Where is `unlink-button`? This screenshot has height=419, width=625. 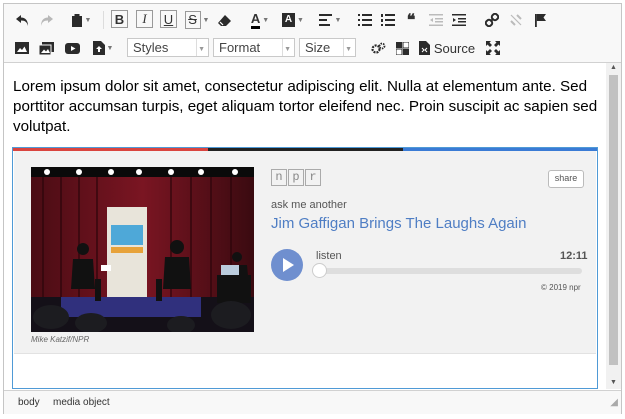 unlink-button is located at coordinates (516, 20).